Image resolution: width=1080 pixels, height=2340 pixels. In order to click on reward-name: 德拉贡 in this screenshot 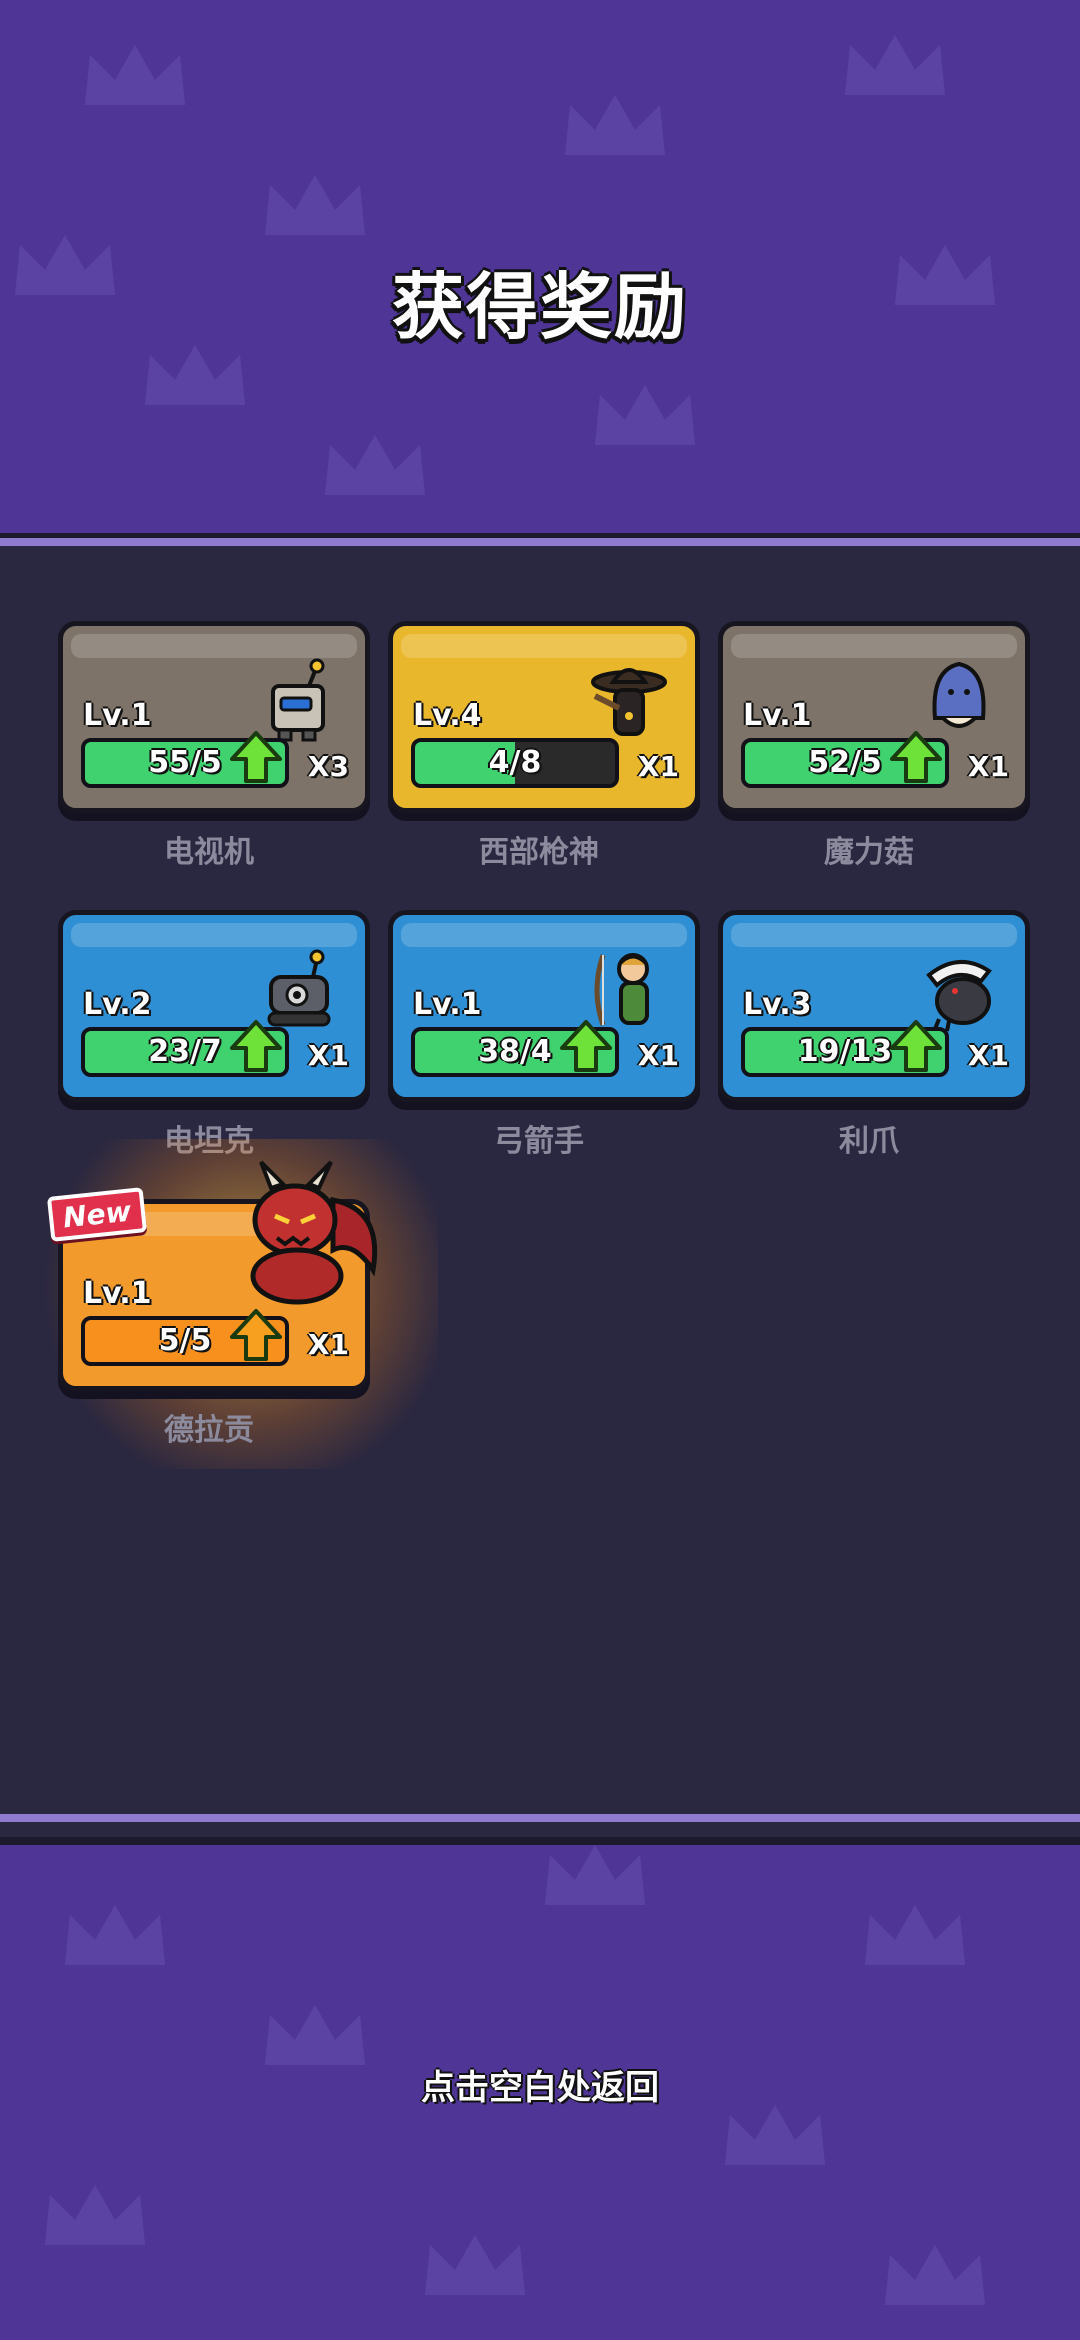, I will do `click(209, 1430)`.